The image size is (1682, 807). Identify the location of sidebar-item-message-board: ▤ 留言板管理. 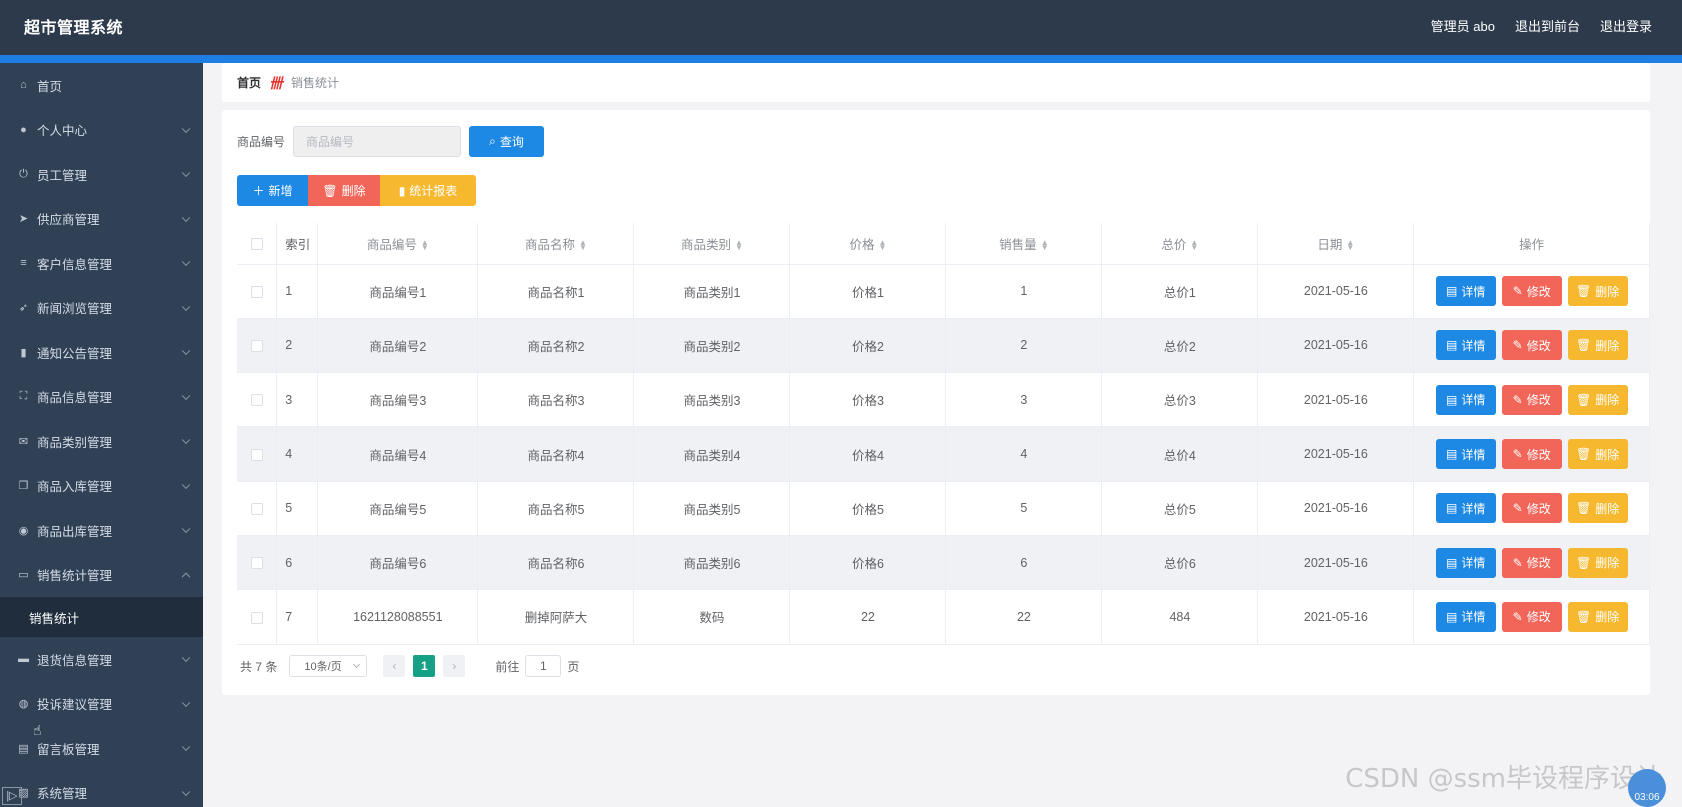
(101, 748).